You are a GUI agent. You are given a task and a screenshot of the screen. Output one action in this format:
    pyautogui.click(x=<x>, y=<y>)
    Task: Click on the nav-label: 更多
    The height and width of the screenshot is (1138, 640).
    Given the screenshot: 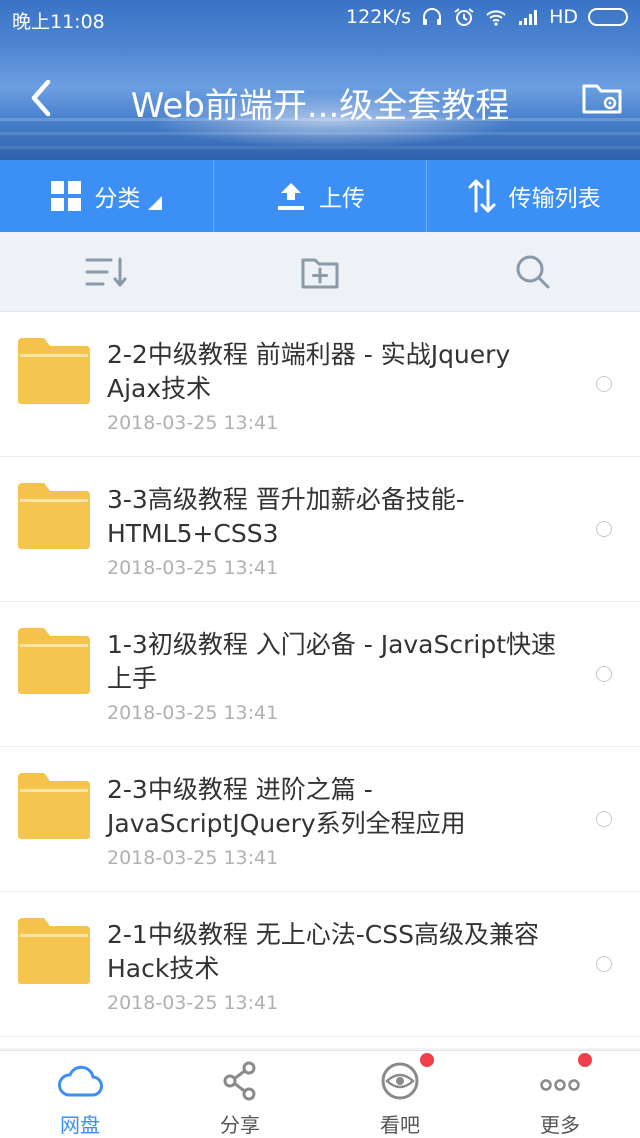 What is the action you would take?
    pyautogui.click(x=560, y=1125)
    